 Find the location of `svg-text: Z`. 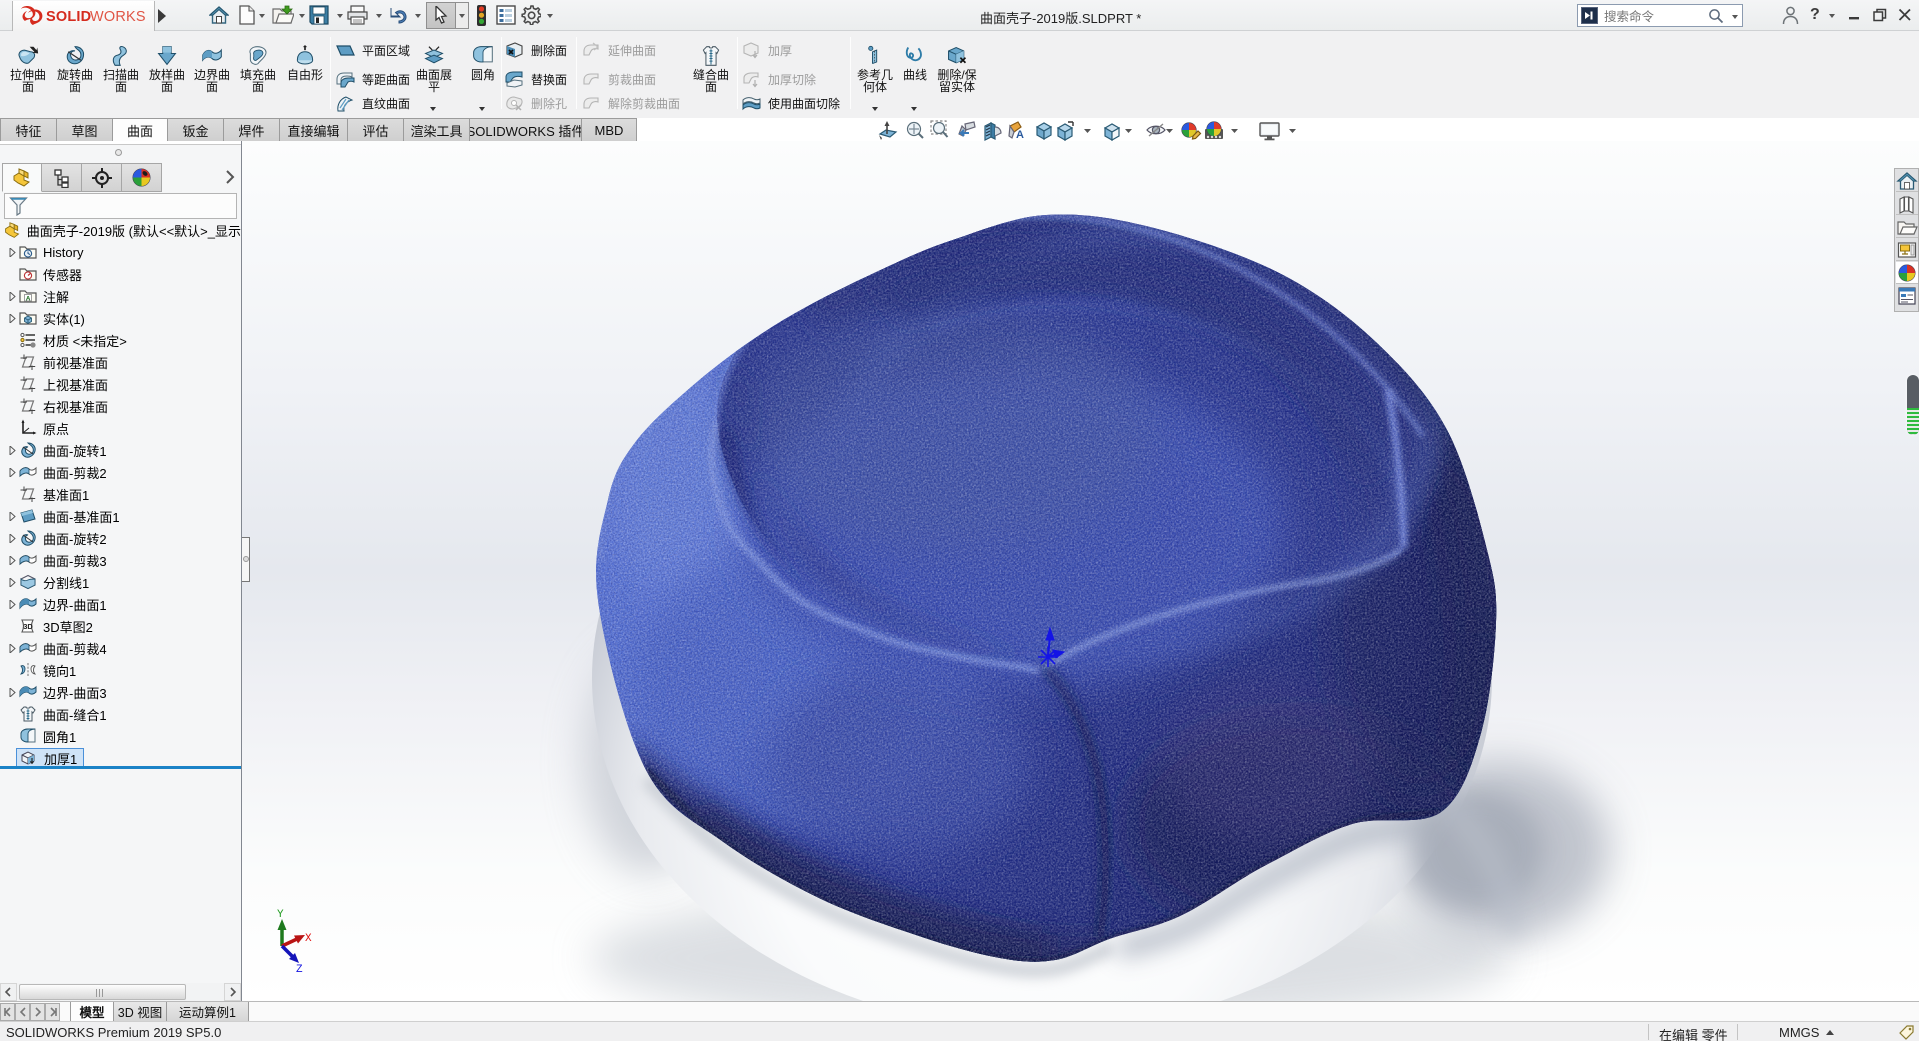

svg-text: Z is located at coordinates (299, 970).